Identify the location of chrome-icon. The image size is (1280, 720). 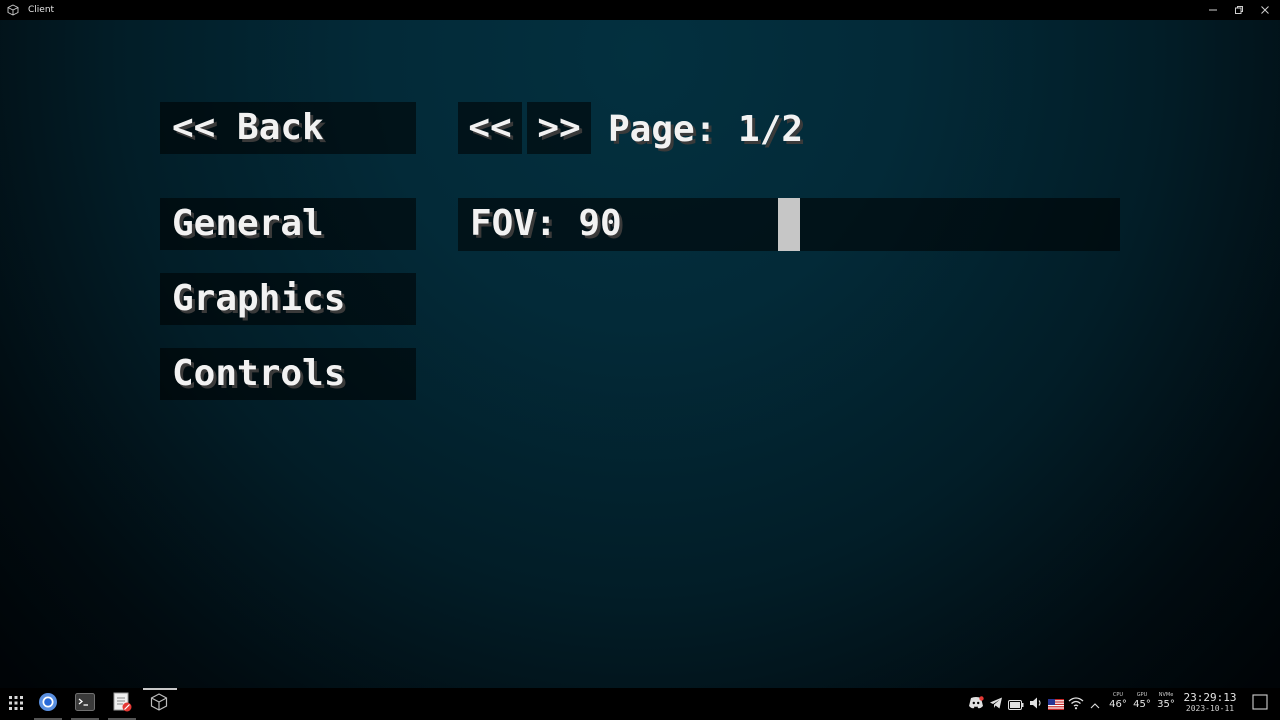
(48, 704).